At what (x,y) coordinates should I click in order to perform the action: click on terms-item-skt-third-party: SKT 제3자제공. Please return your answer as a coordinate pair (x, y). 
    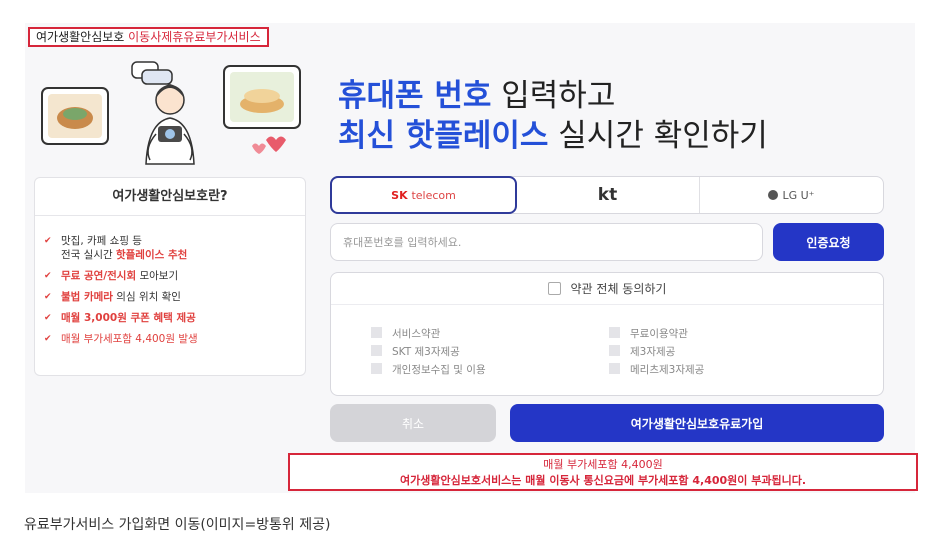
    Looking at the image, I should click on (428, 352).